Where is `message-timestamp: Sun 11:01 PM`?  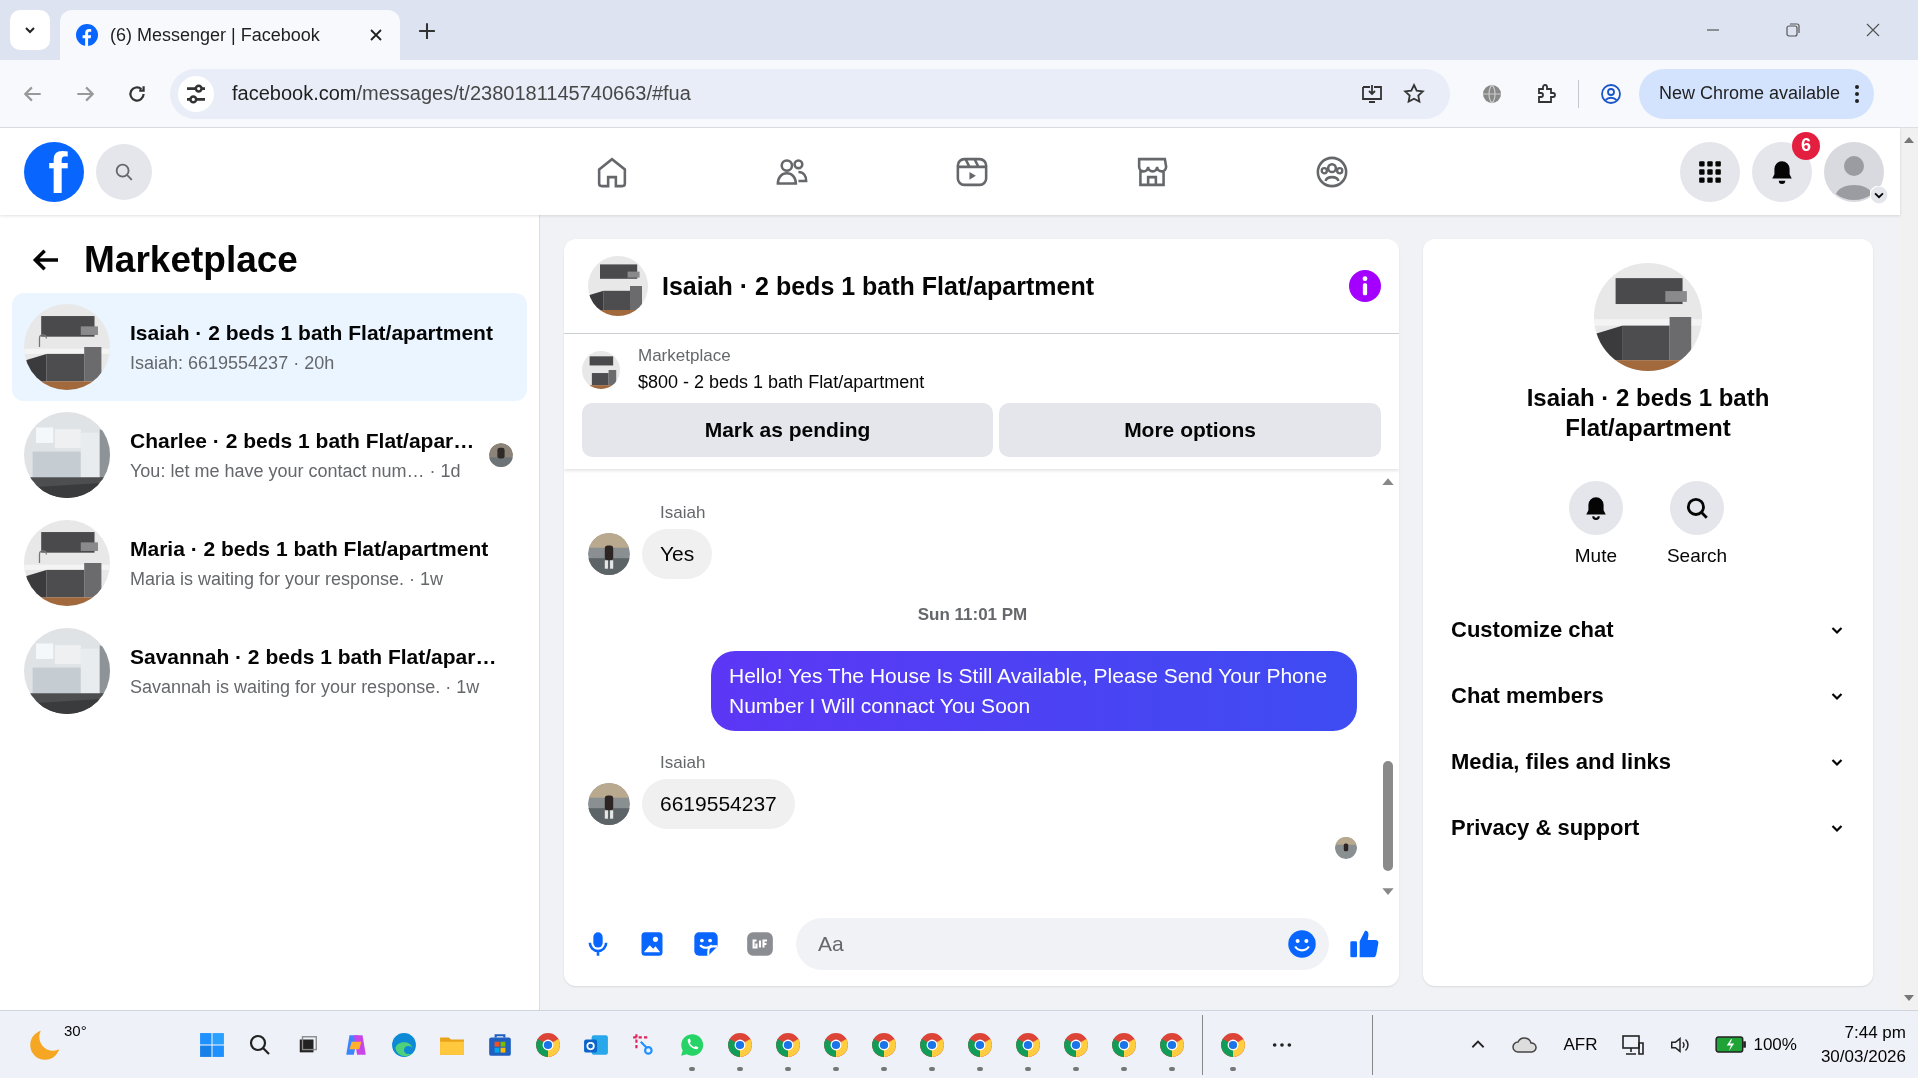
message-timestamp: Sun 11:01 PM is located at coordinates (972, 615).